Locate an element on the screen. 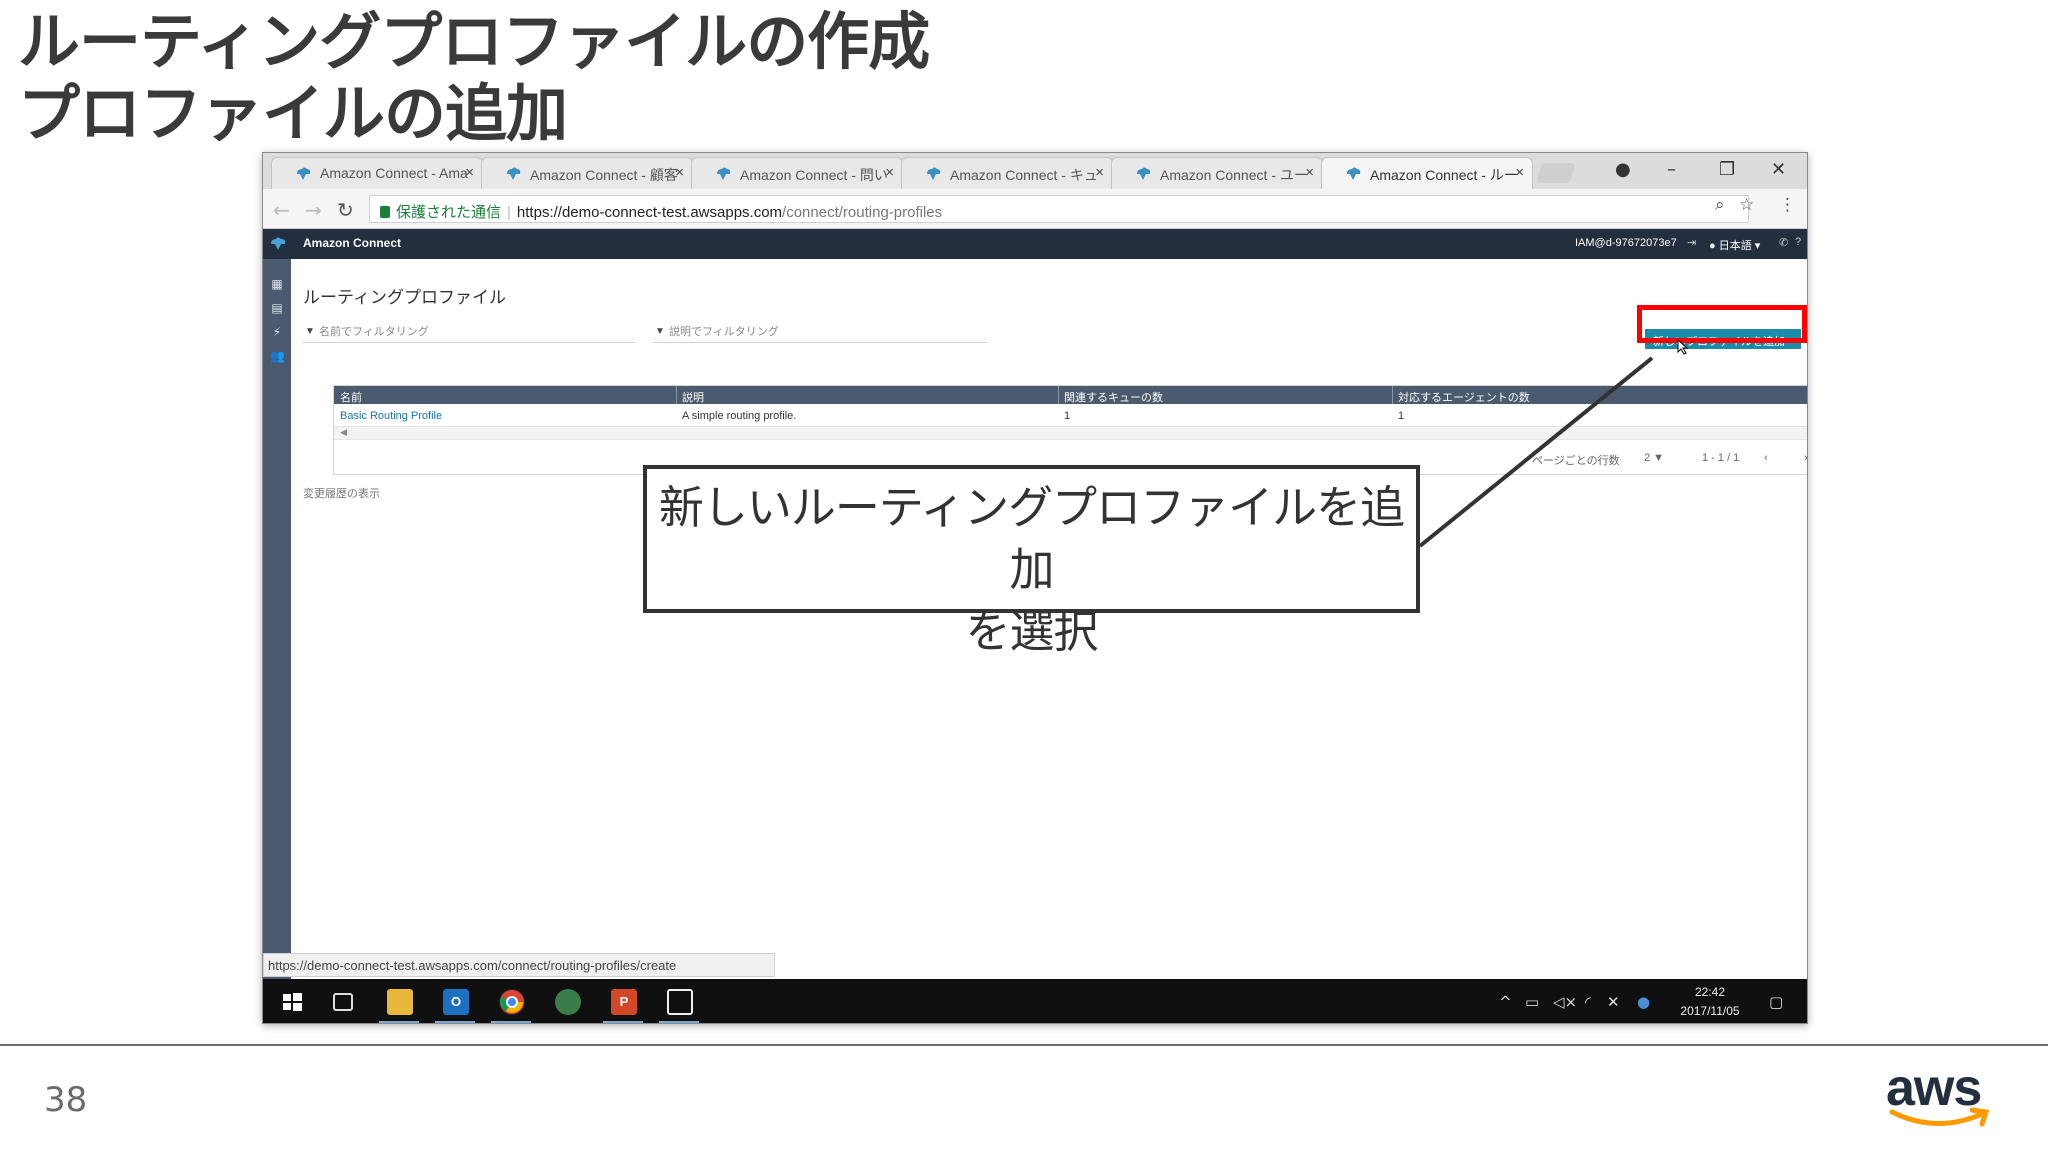 Image resolution: width=2048 pixels, height=1152 pixels. zoom-icon: ⌕ is located at coordinates (1720, 205).